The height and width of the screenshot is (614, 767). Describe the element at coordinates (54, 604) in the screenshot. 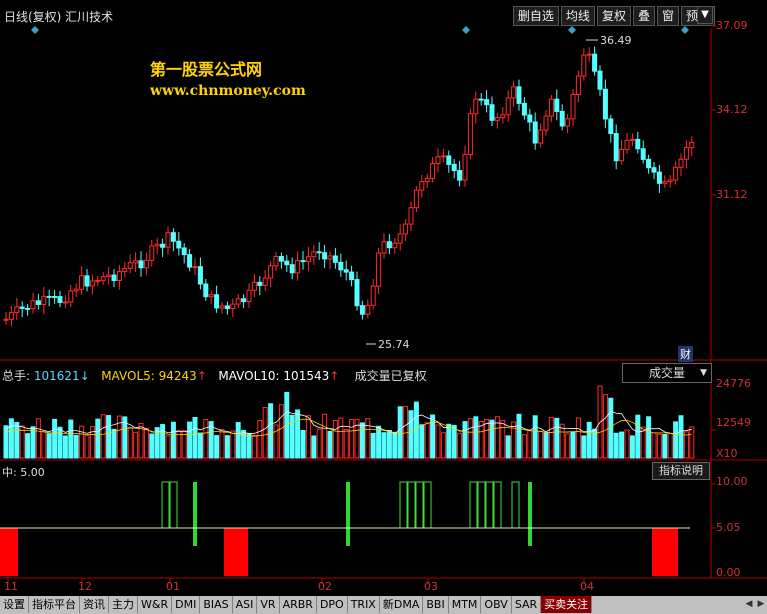

I see `tab-indicator-platform: 指标平台` at that location.